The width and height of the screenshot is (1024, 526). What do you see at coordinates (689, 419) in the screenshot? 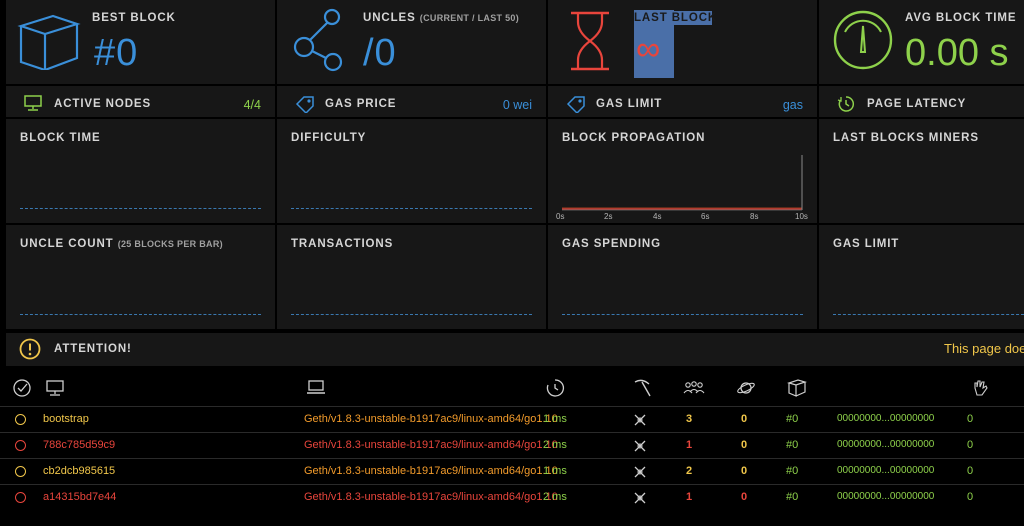
I see `node-peers: 3` at bounding box center [689, 419].